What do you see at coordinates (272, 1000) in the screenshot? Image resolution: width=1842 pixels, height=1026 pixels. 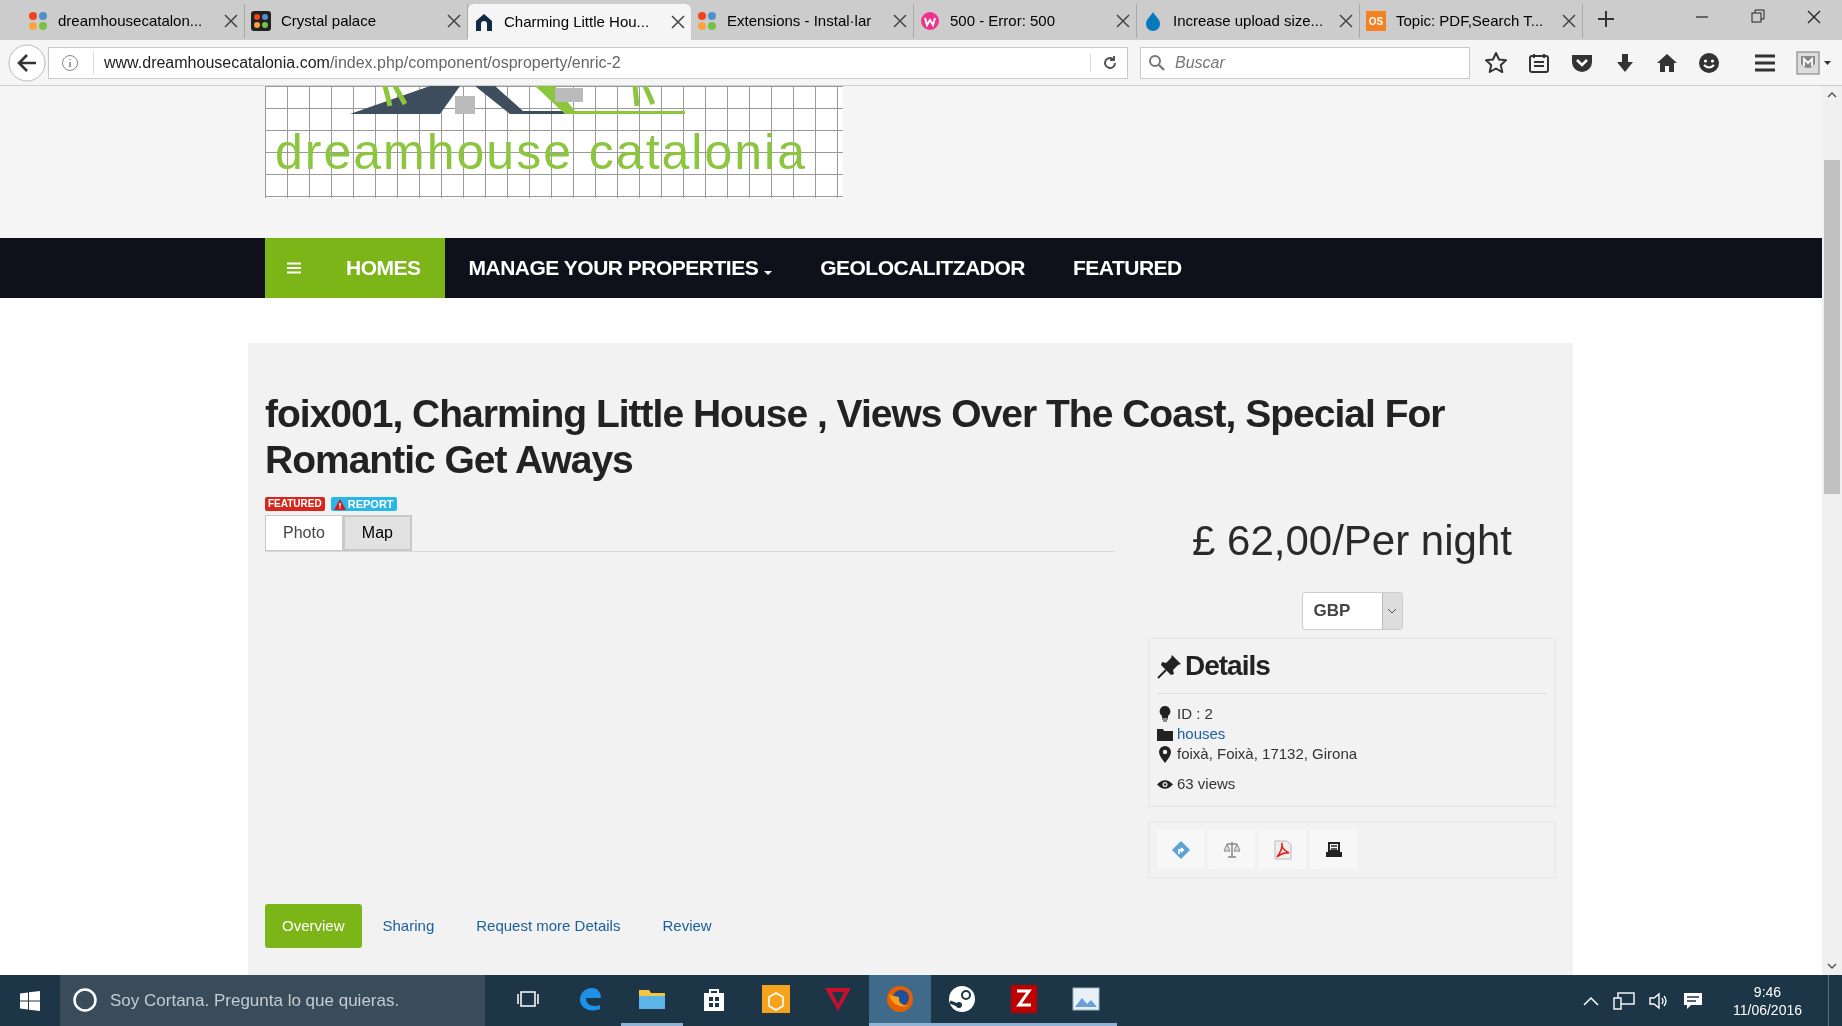 I see `cortana-search-field: Soy Cortana. Pregunta lo que quieras.` at bounding box center [272, 1000].